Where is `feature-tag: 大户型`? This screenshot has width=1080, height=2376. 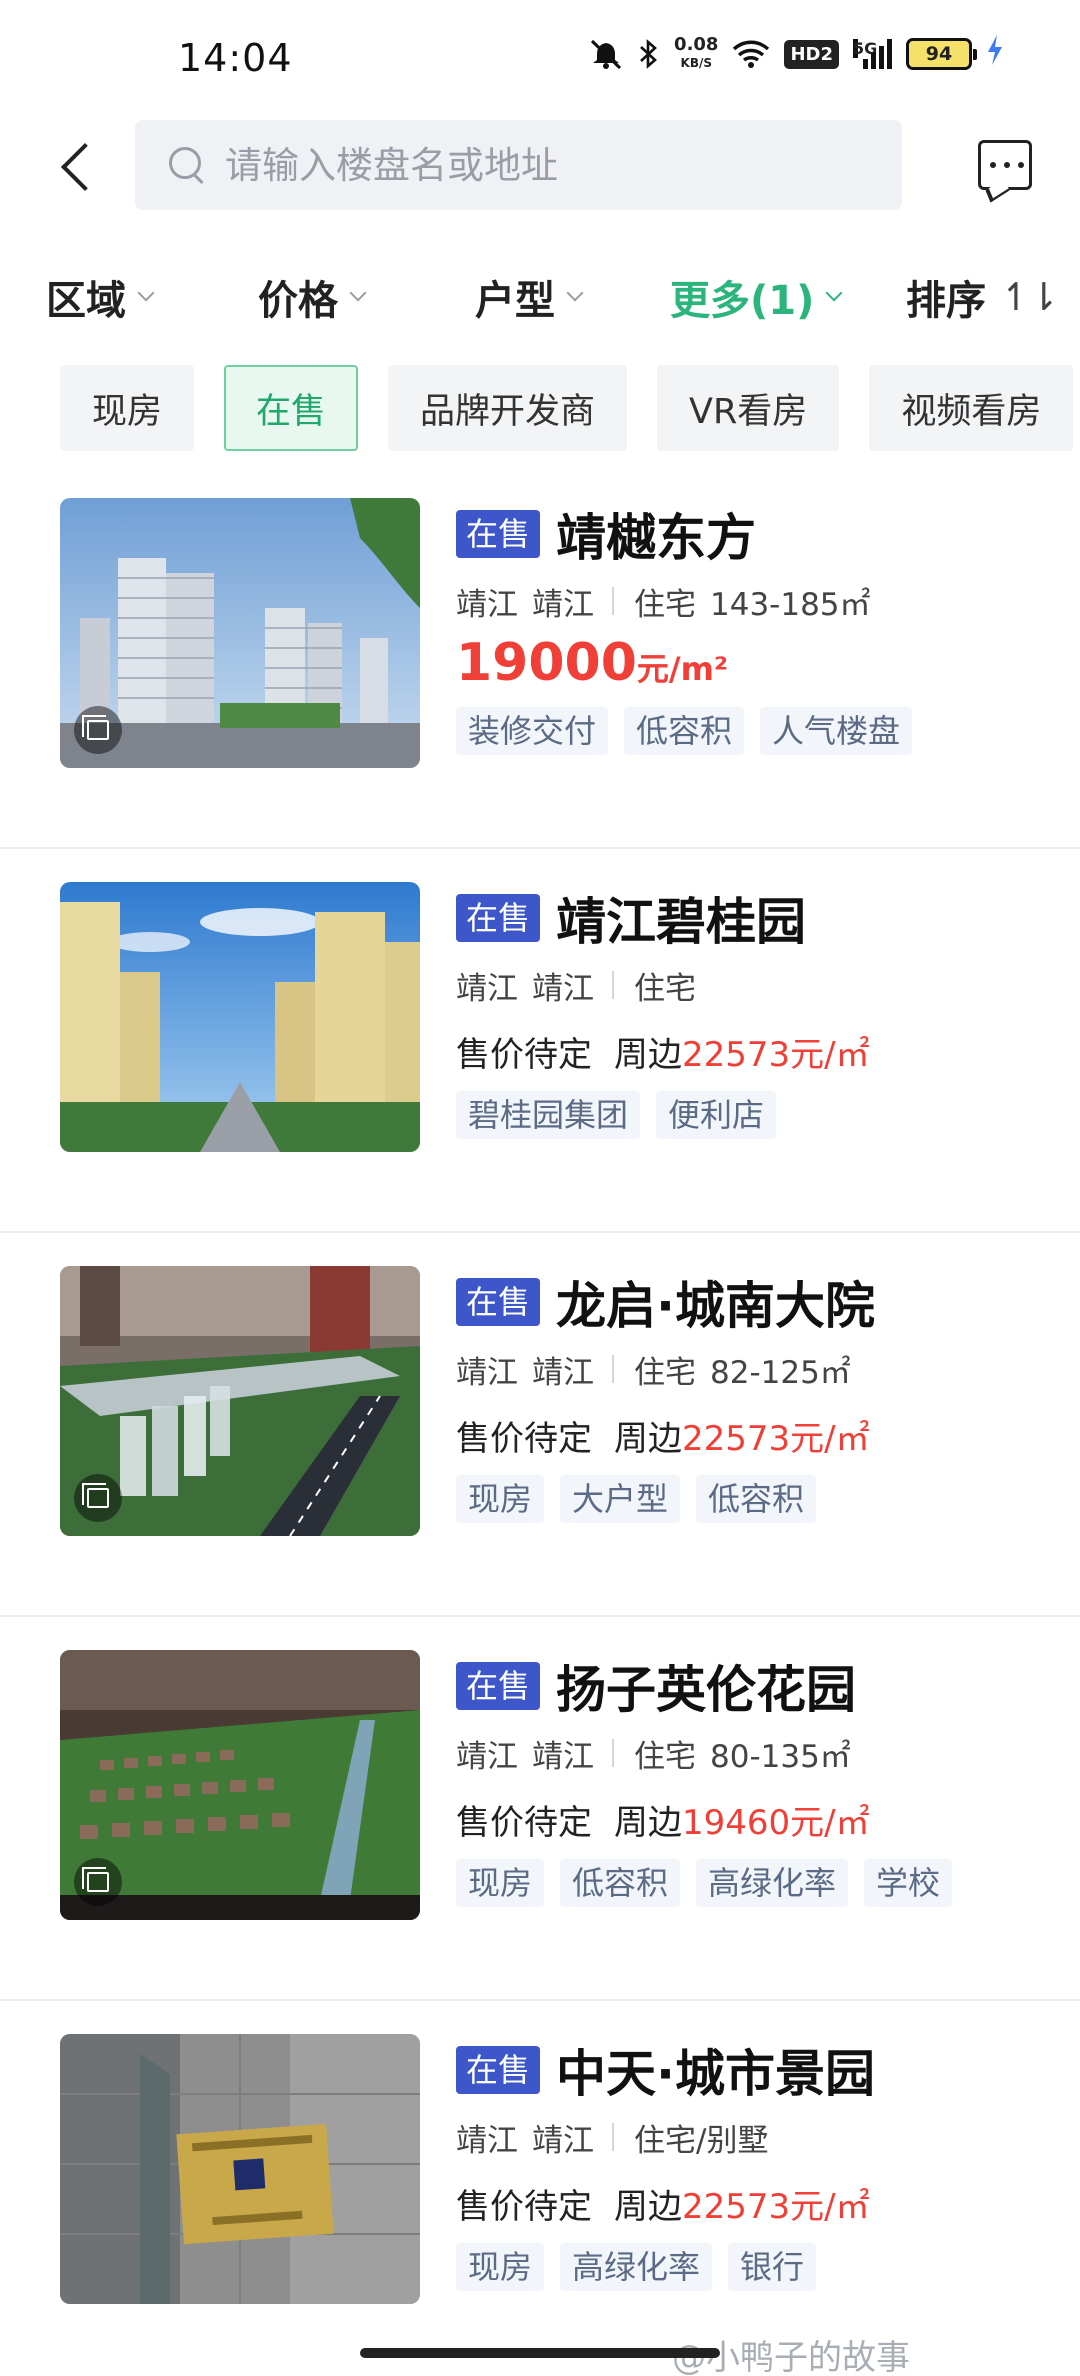
feature-tag: 大户型 is located at coordinates (620, 1499).